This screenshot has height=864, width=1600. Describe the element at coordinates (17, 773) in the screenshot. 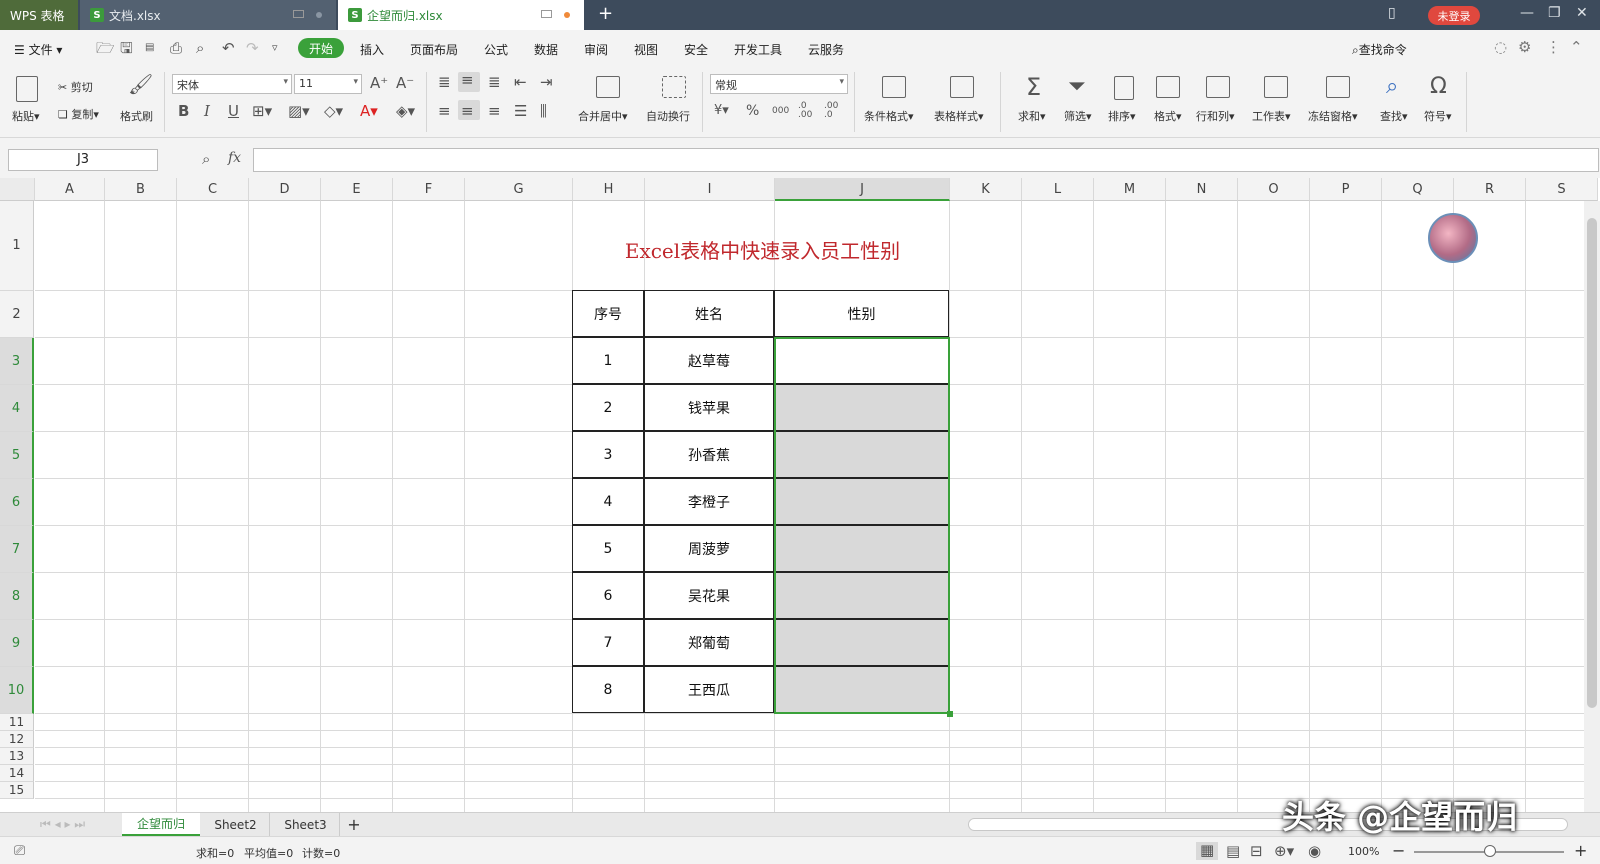

I see `row-header: 14` at that location.